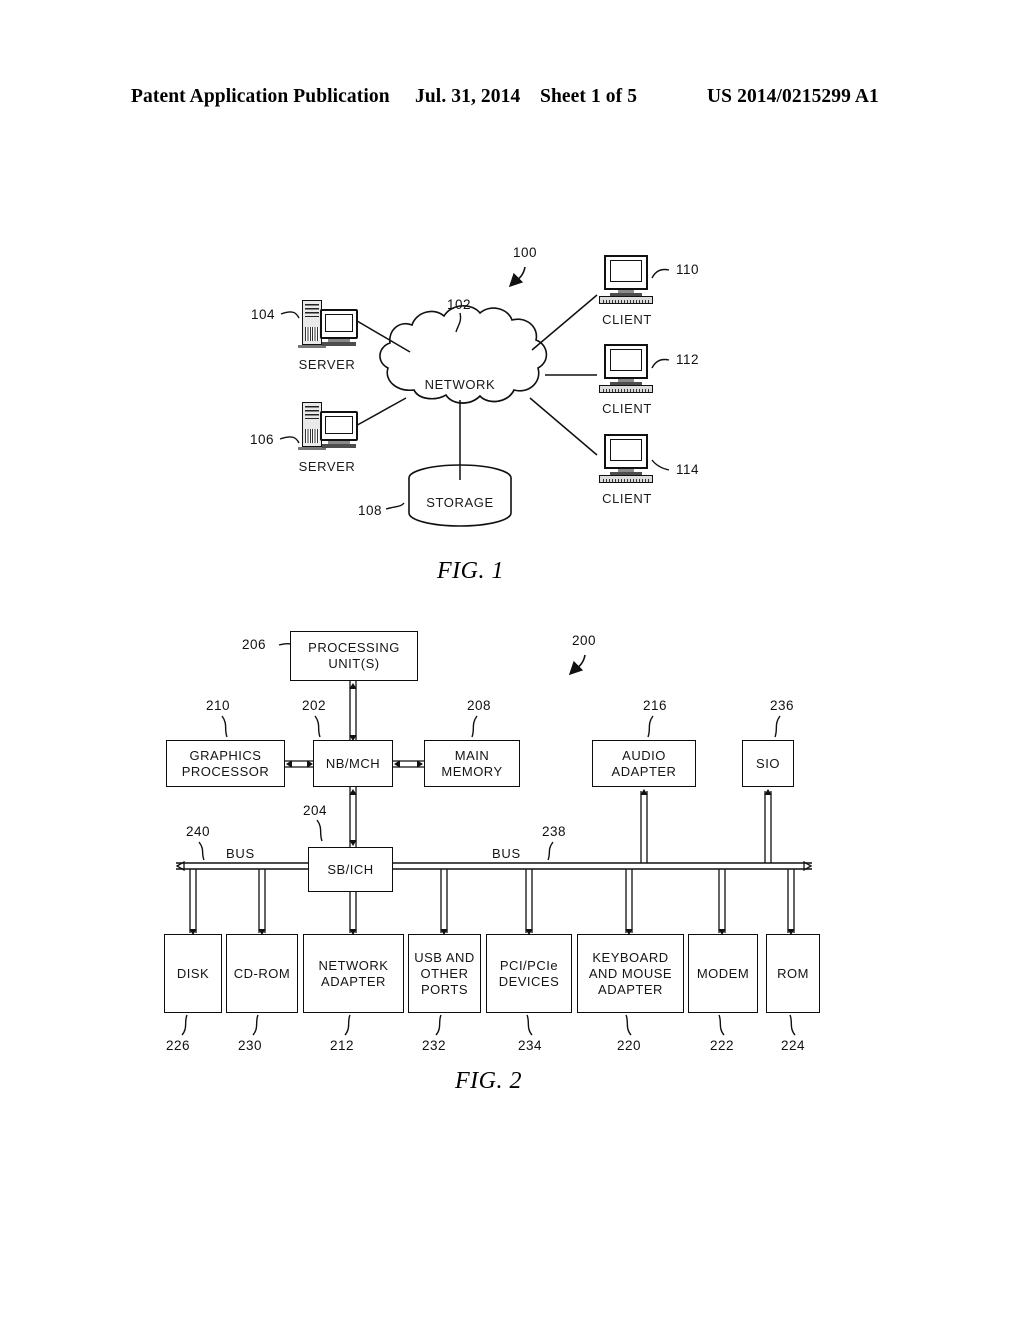 This screenshot has width=1024, height=1320. I want to click on ref-202: 202, so click(314, 705).